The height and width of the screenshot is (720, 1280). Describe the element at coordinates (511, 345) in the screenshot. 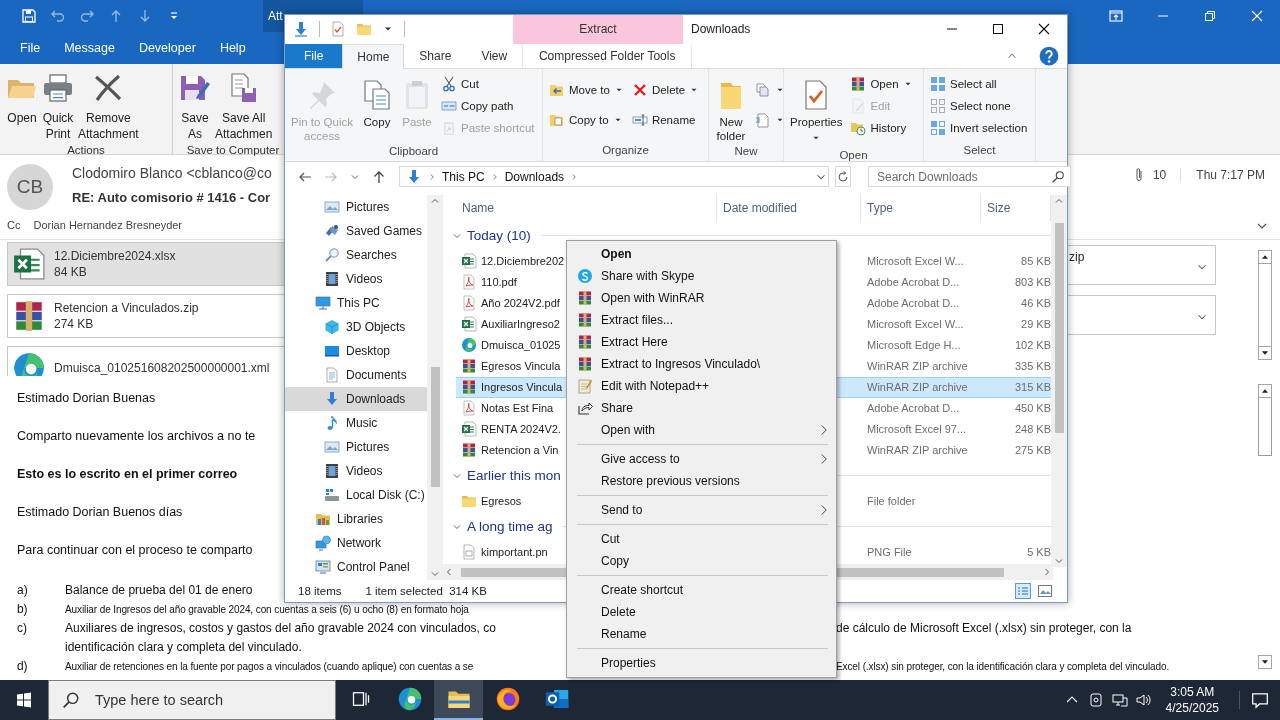

I see `file-entry: Dmuisca_01025` at that location.